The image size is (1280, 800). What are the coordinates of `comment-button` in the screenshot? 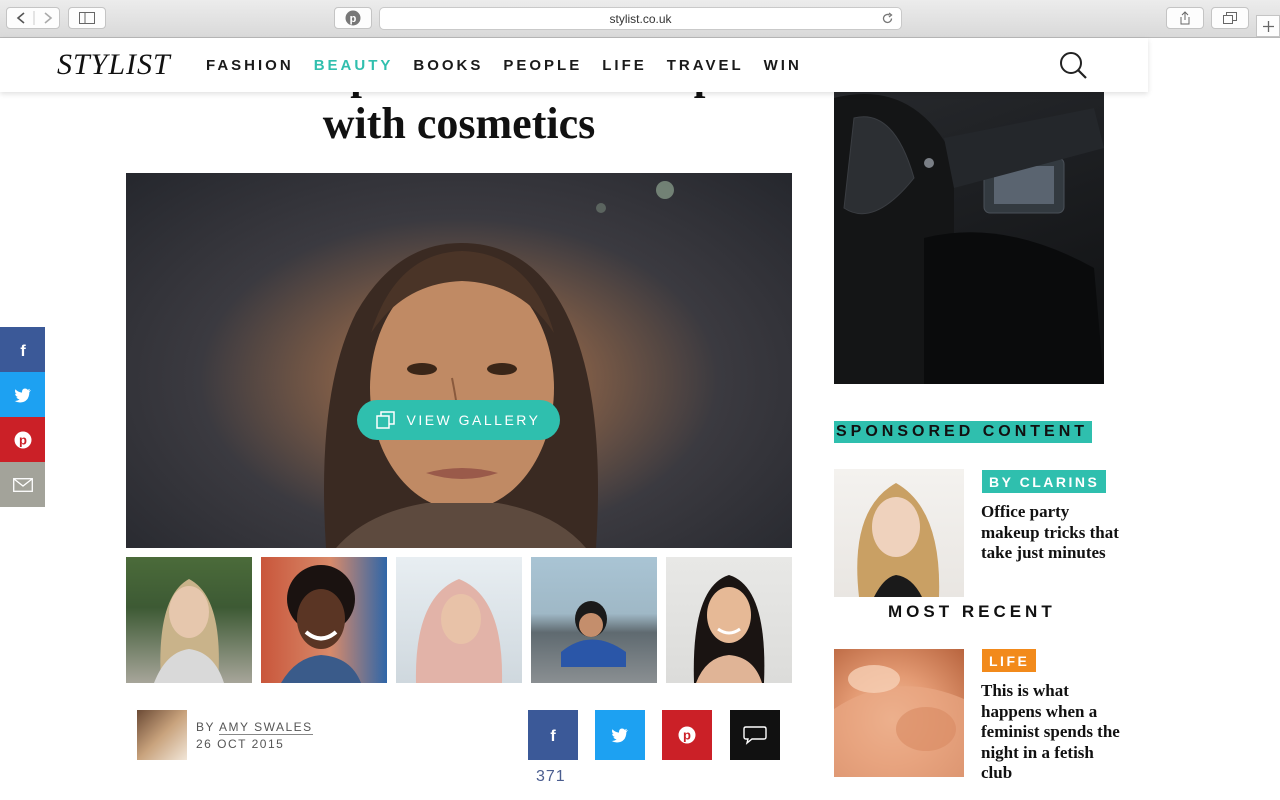 It's located at (755, 735).